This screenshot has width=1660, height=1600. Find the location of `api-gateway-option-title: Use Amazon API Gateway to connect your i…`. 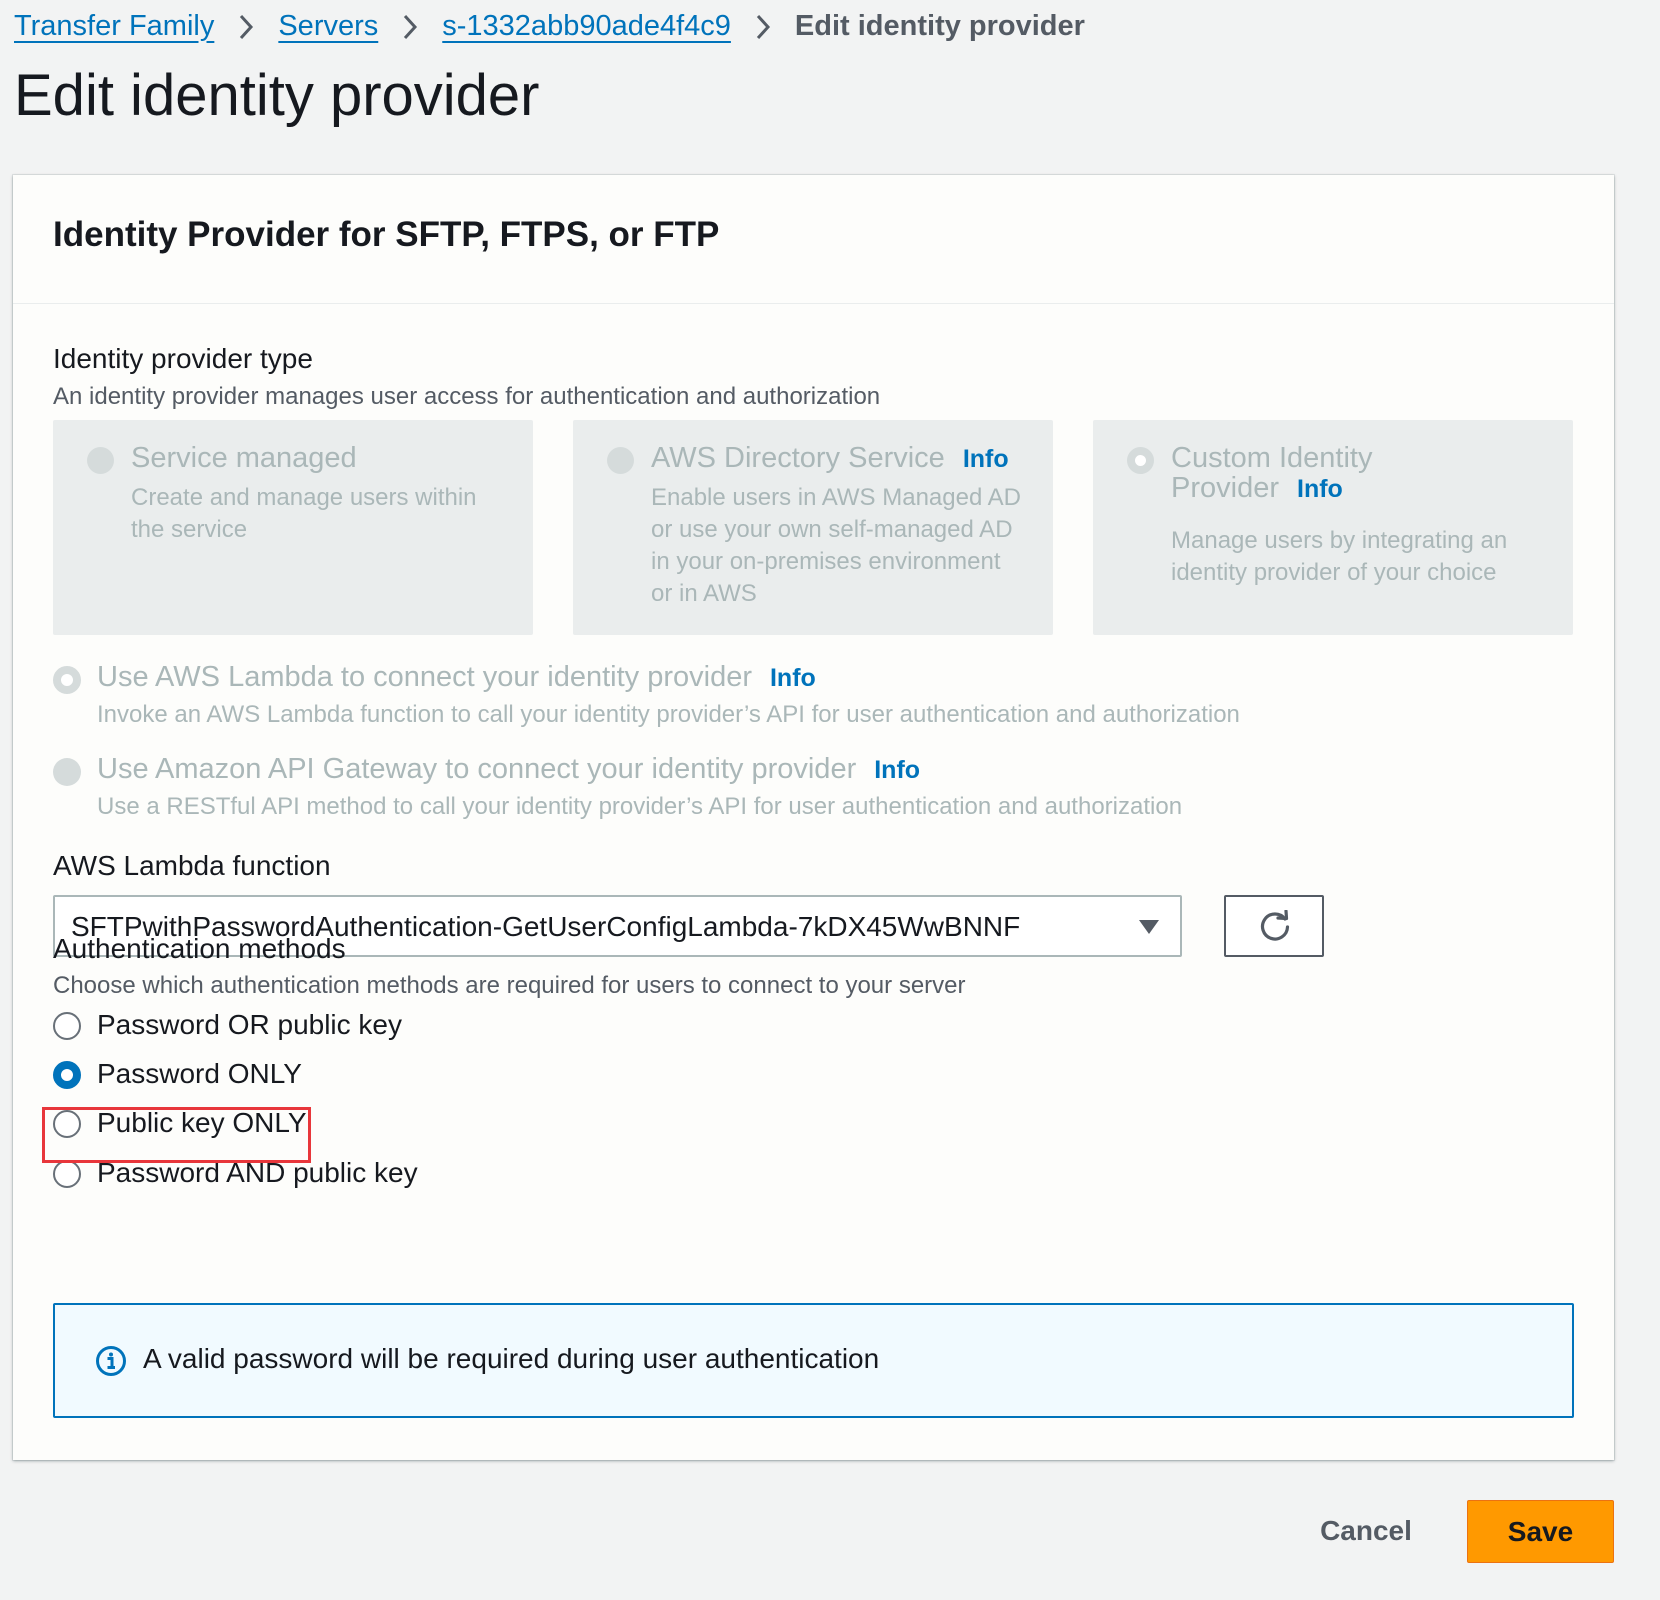

api-gateway-option-title: Use Amazon API Gateway to connect your i… is located at coordinates (508, 769).